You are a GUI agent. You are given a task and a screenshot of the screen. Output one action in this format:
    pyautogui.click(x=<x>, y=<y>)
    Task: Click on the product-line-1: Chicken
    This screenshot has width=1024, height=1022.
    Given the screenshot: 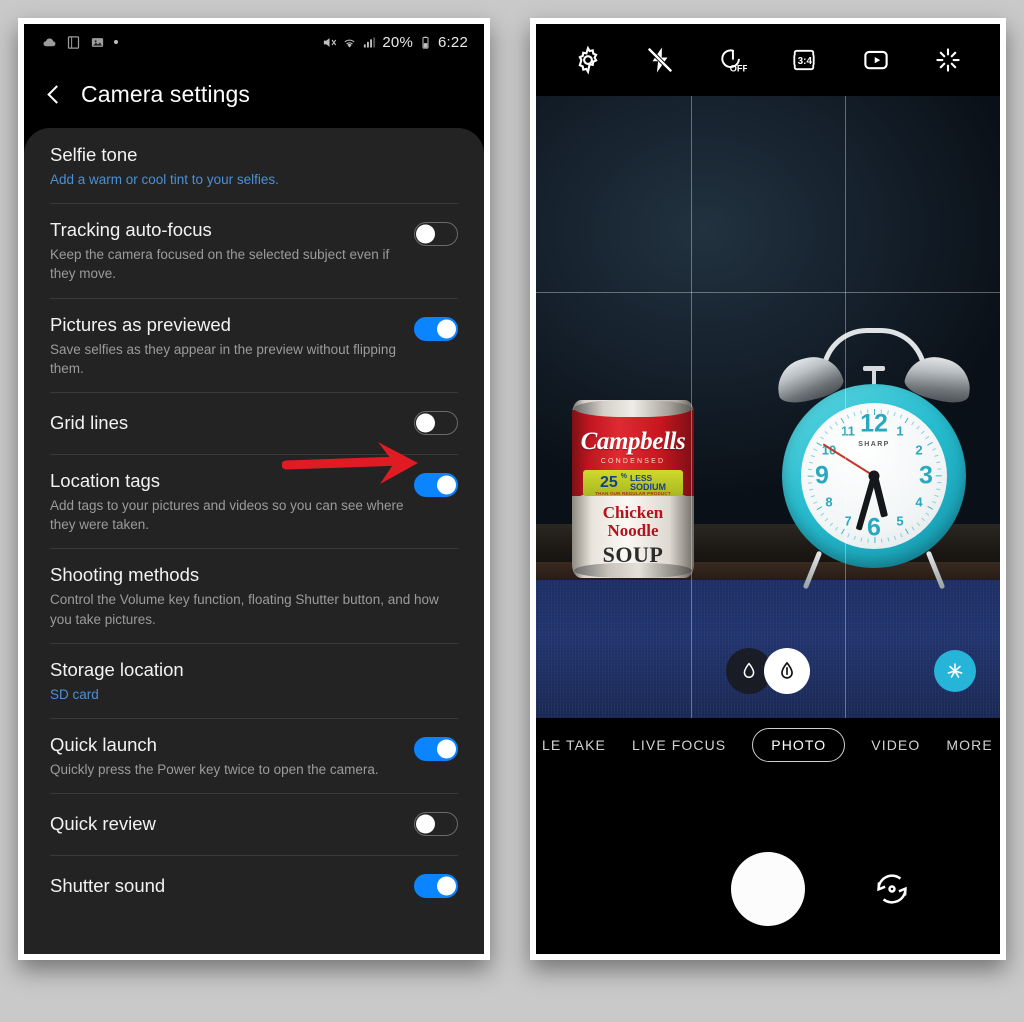 What is the action you would take?
    pyautogui.click(x=633, y=512)
    